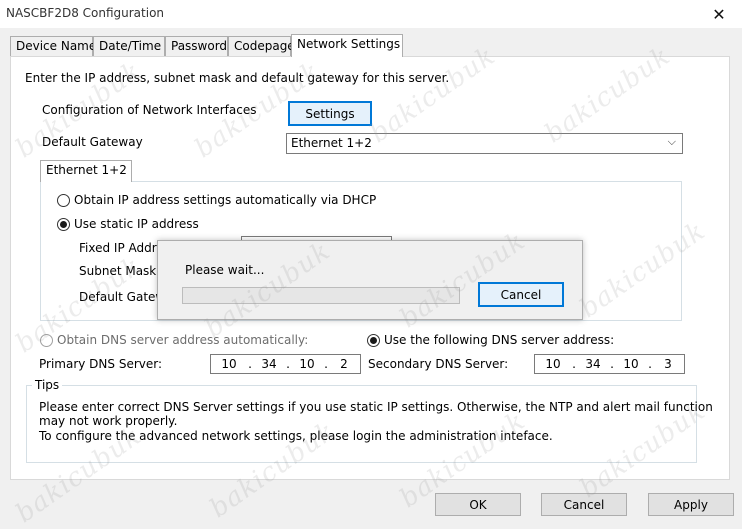 This screenshot has width=742, height=529. Describe the element at coordinates (136, 224) in the screenshot. I see `static-ip-radio-label: Use static IP address` at that location.